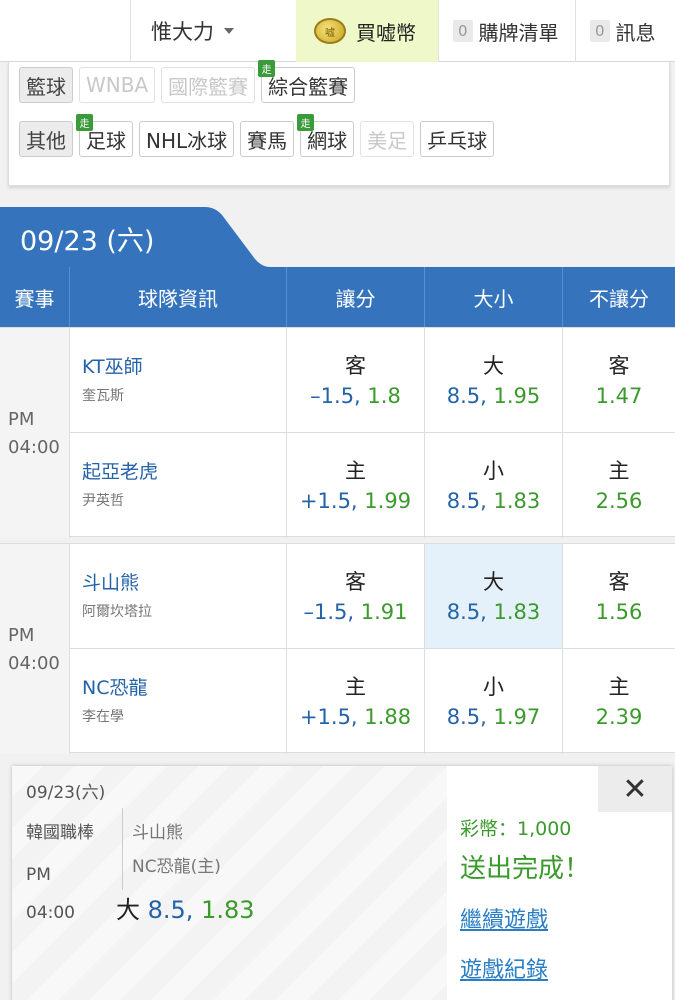 This screenshot has width=675, height=1000. I want to click on team-home: 起亞老虎 尹英哲, so click(178, 485).